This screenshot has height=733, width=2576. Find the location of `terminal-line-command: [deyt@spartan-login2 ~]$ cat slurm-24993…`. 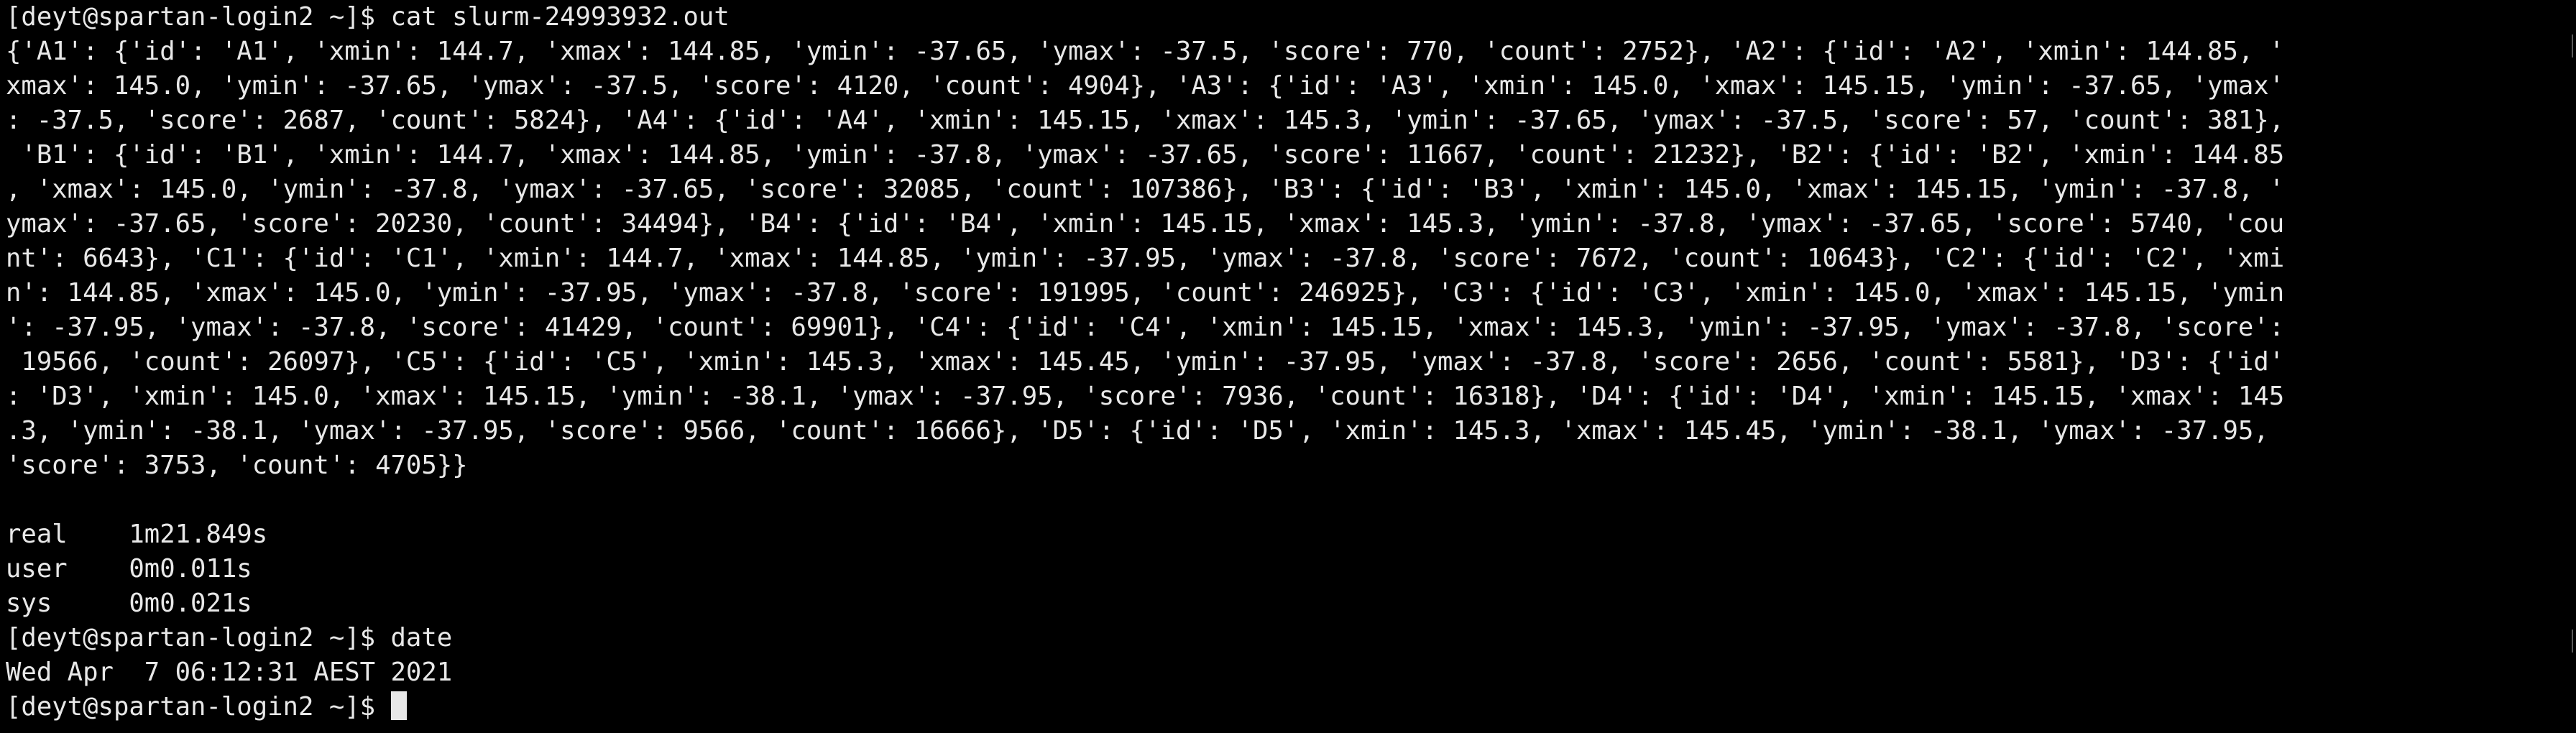

terminal-line-command: [deyt@spartan-login2 ~]$ cat slurm-24993… is located at coordinates (368, 17).